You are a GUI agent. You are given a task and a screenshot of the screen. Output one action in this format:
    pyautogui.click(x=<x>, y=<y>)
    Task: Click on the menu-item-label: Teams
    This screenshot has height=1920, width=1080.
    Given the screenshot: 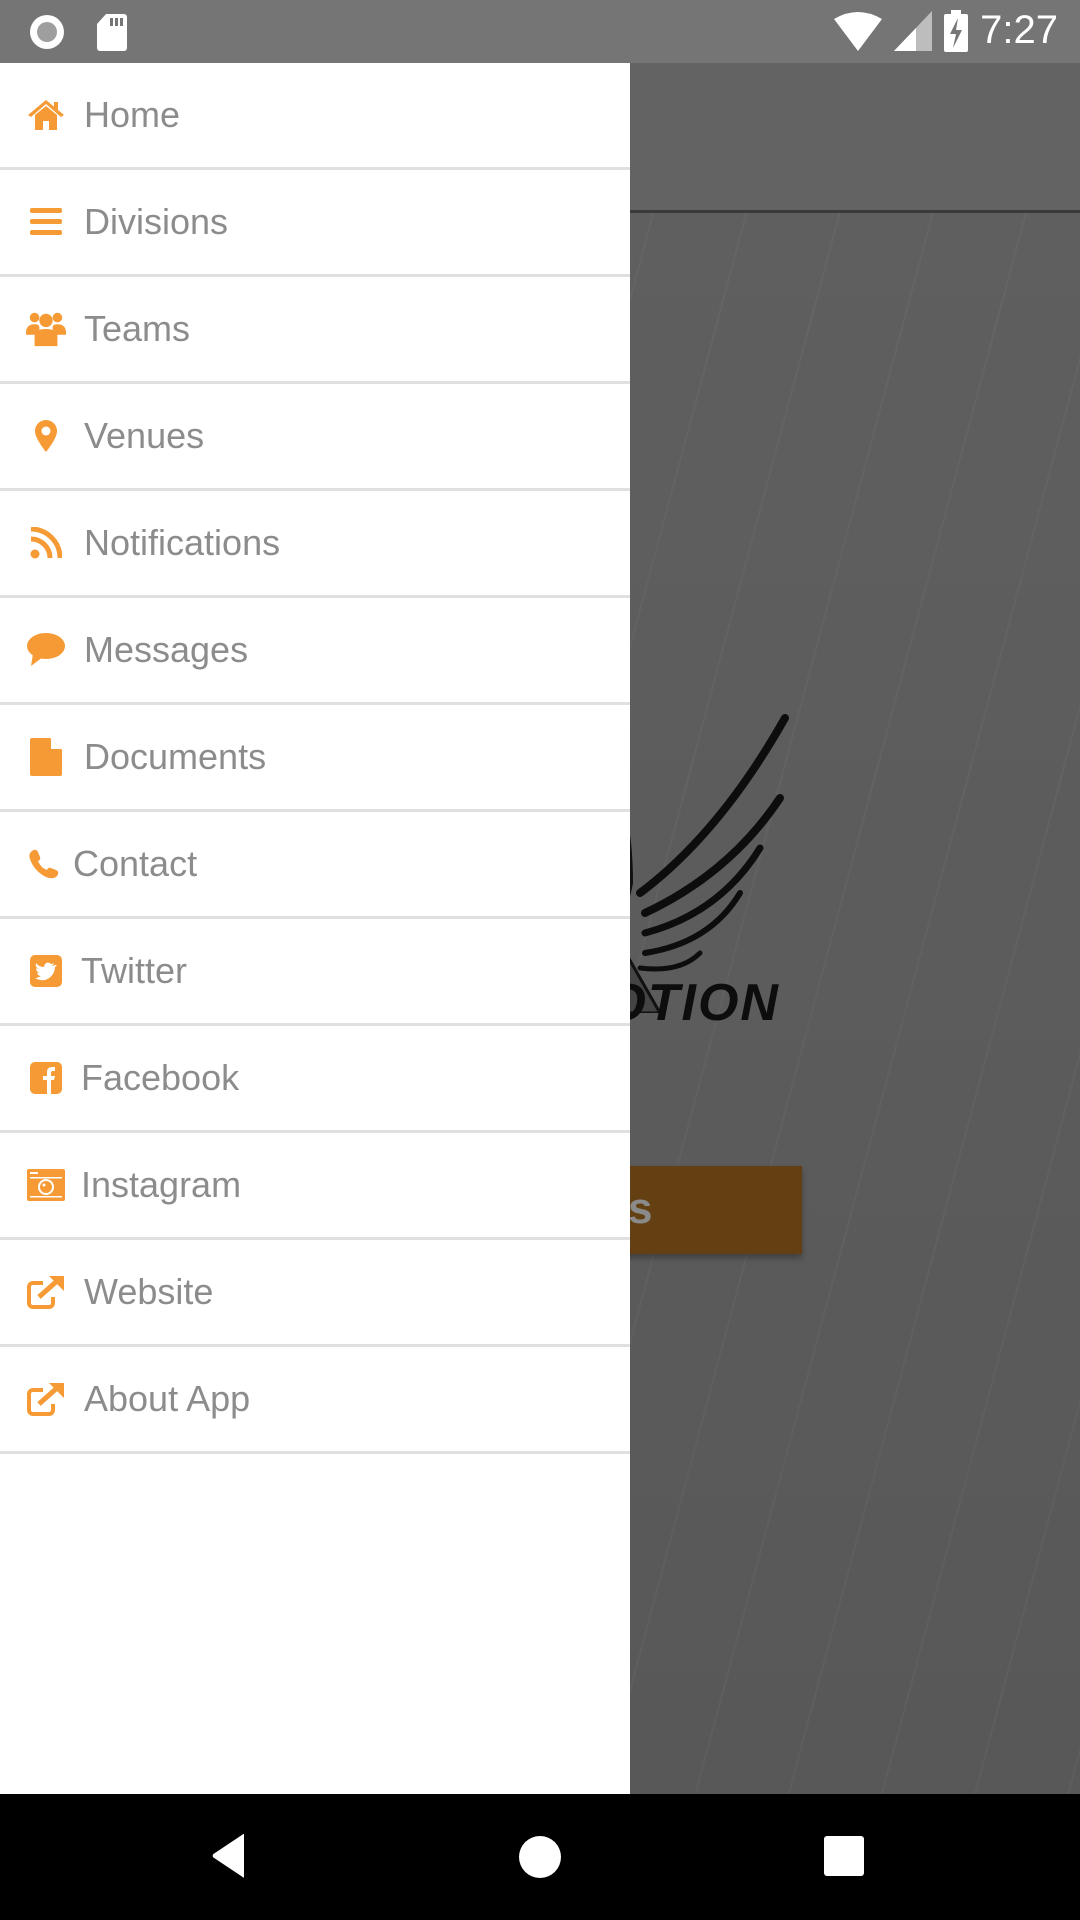 What is the action you would take?
    pyautogui.click(x=137, y=328)
    